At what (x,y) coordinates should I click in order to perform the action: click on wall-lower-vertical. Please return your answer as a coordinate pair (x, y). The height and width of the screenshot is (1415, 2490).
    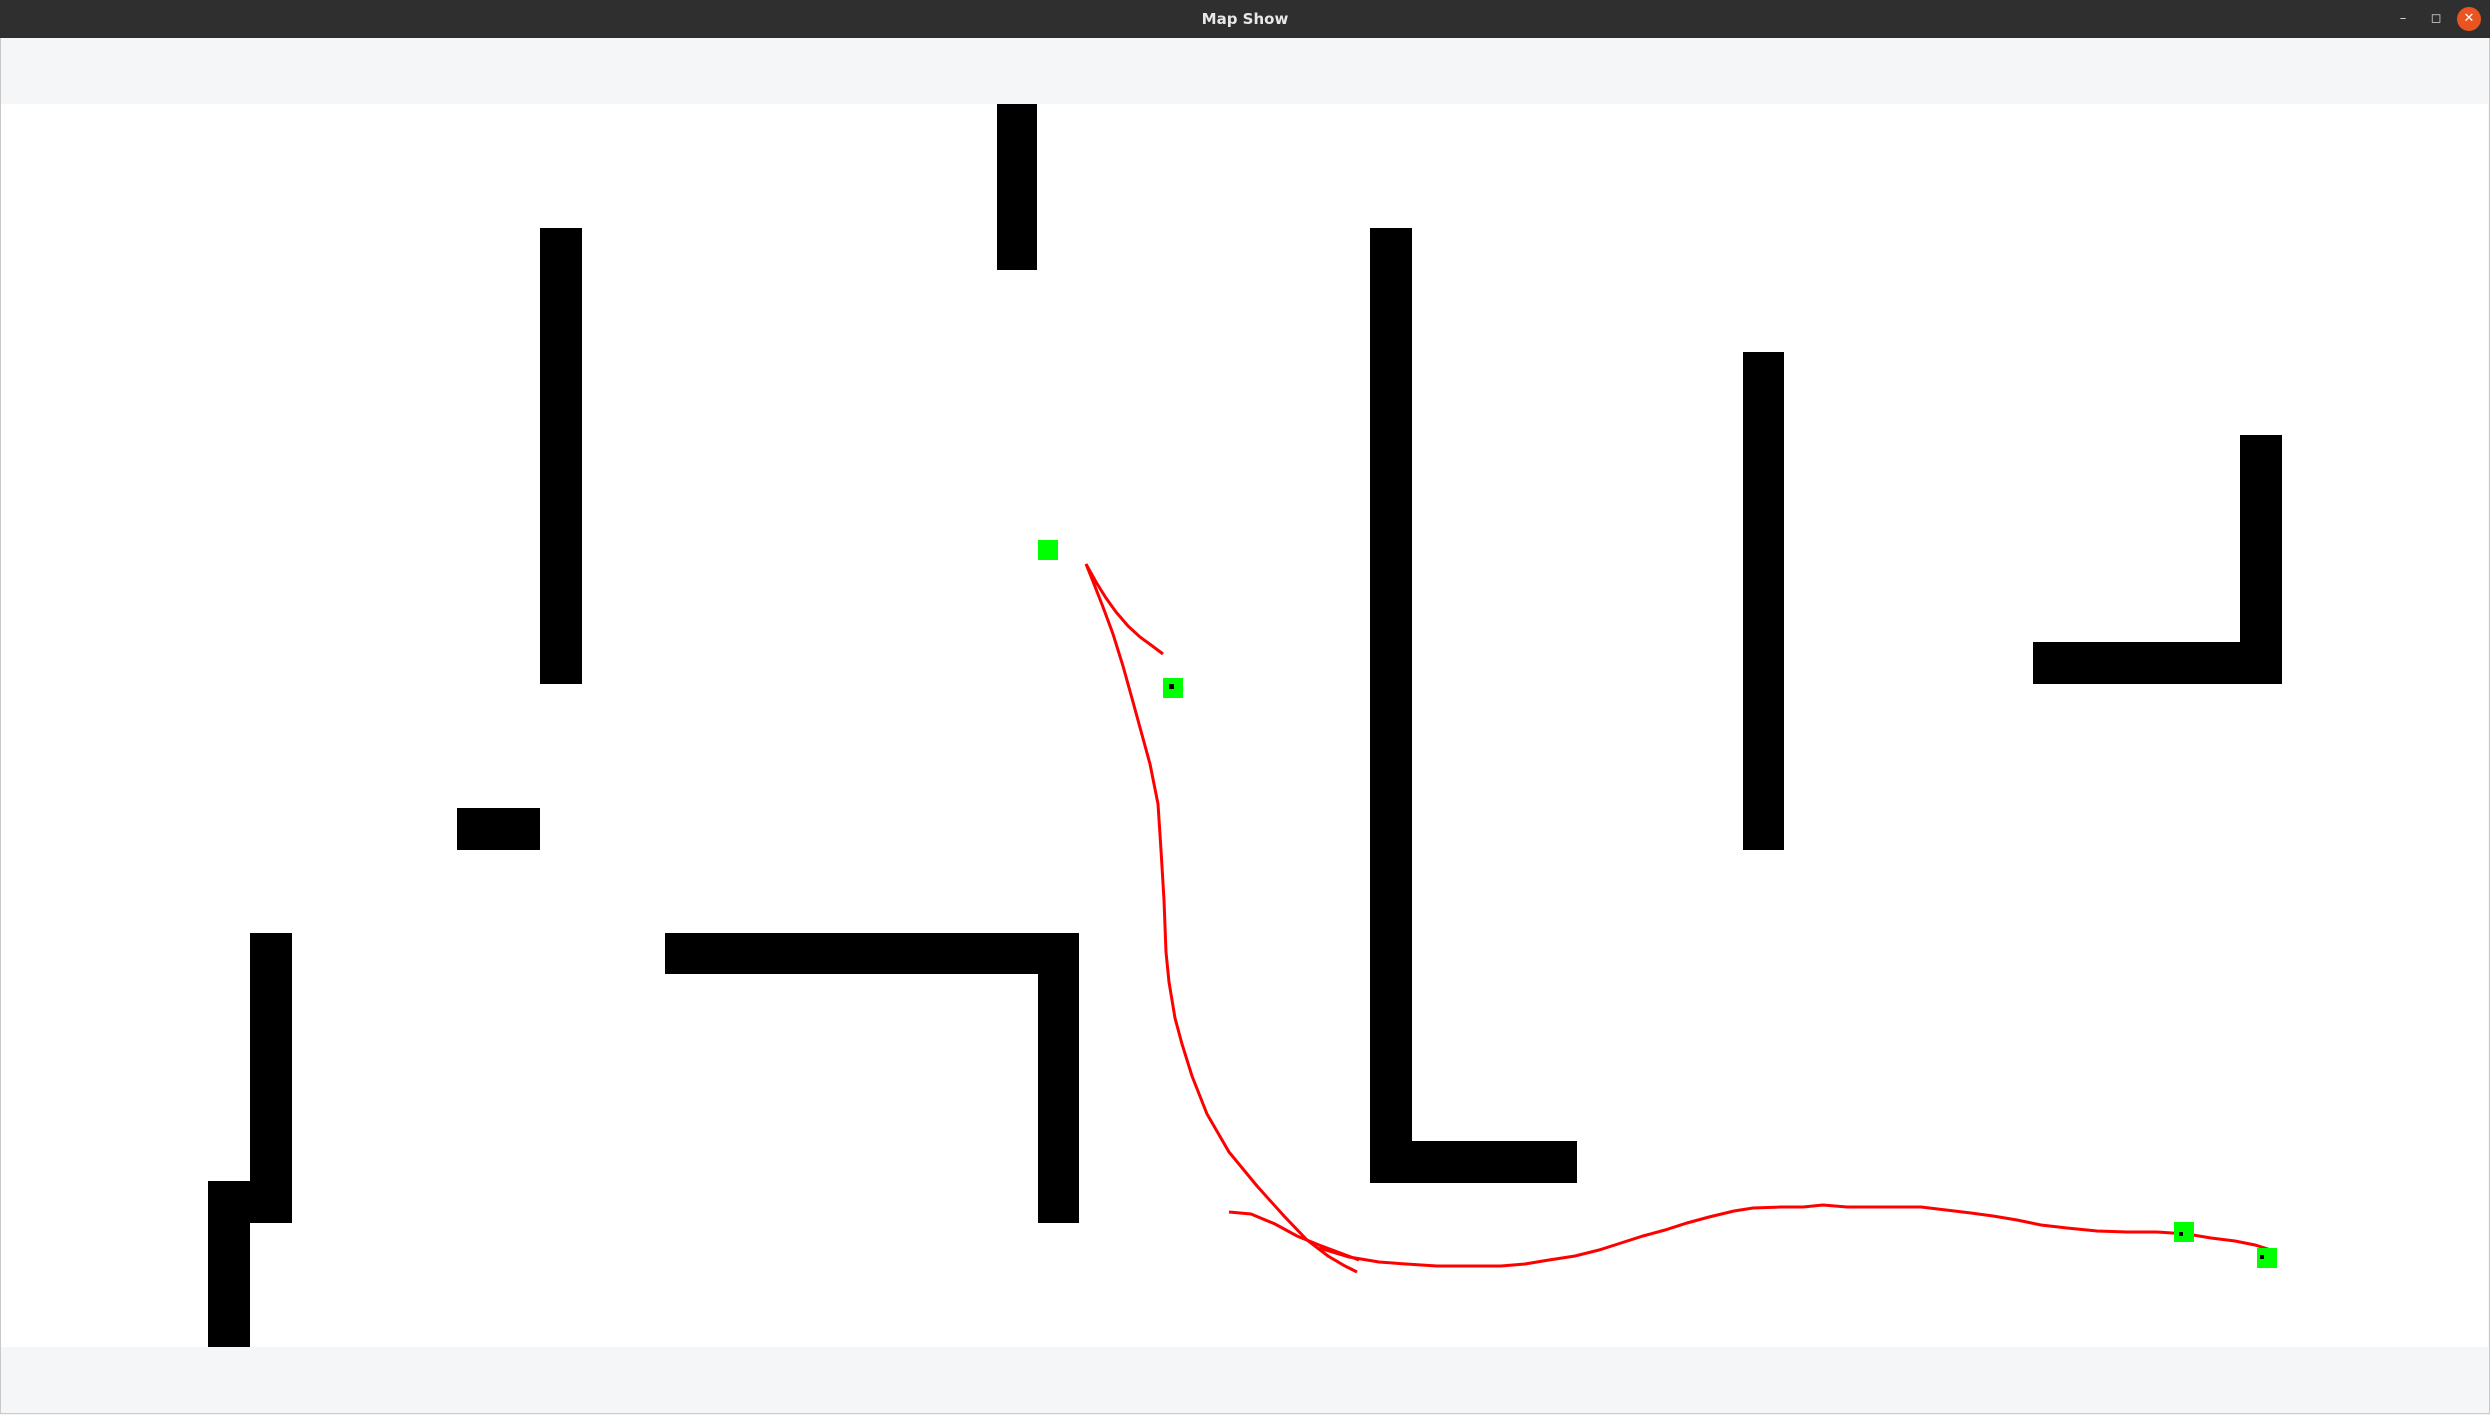
    Looking at the image, I should click on (1058, 1078).